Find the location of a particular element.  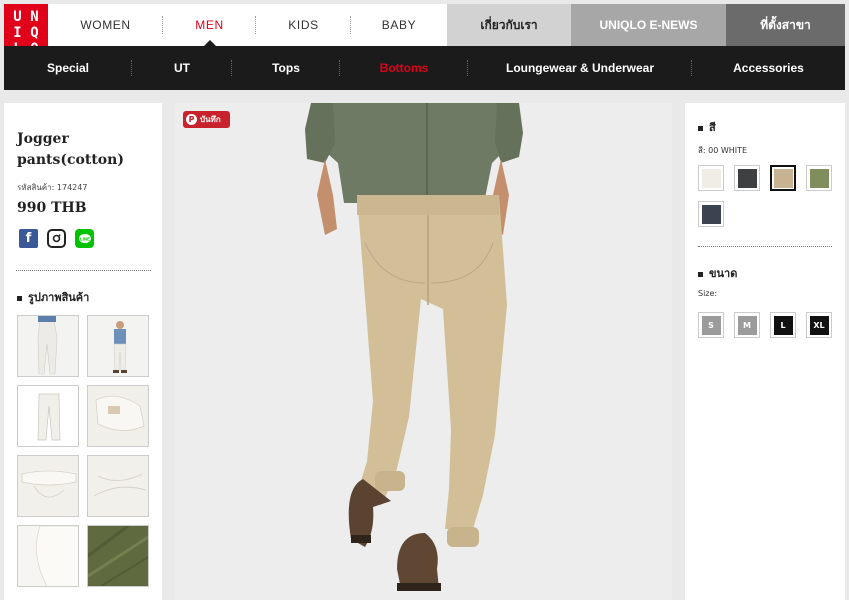

size-value: M is located at coordinates (747, 325).